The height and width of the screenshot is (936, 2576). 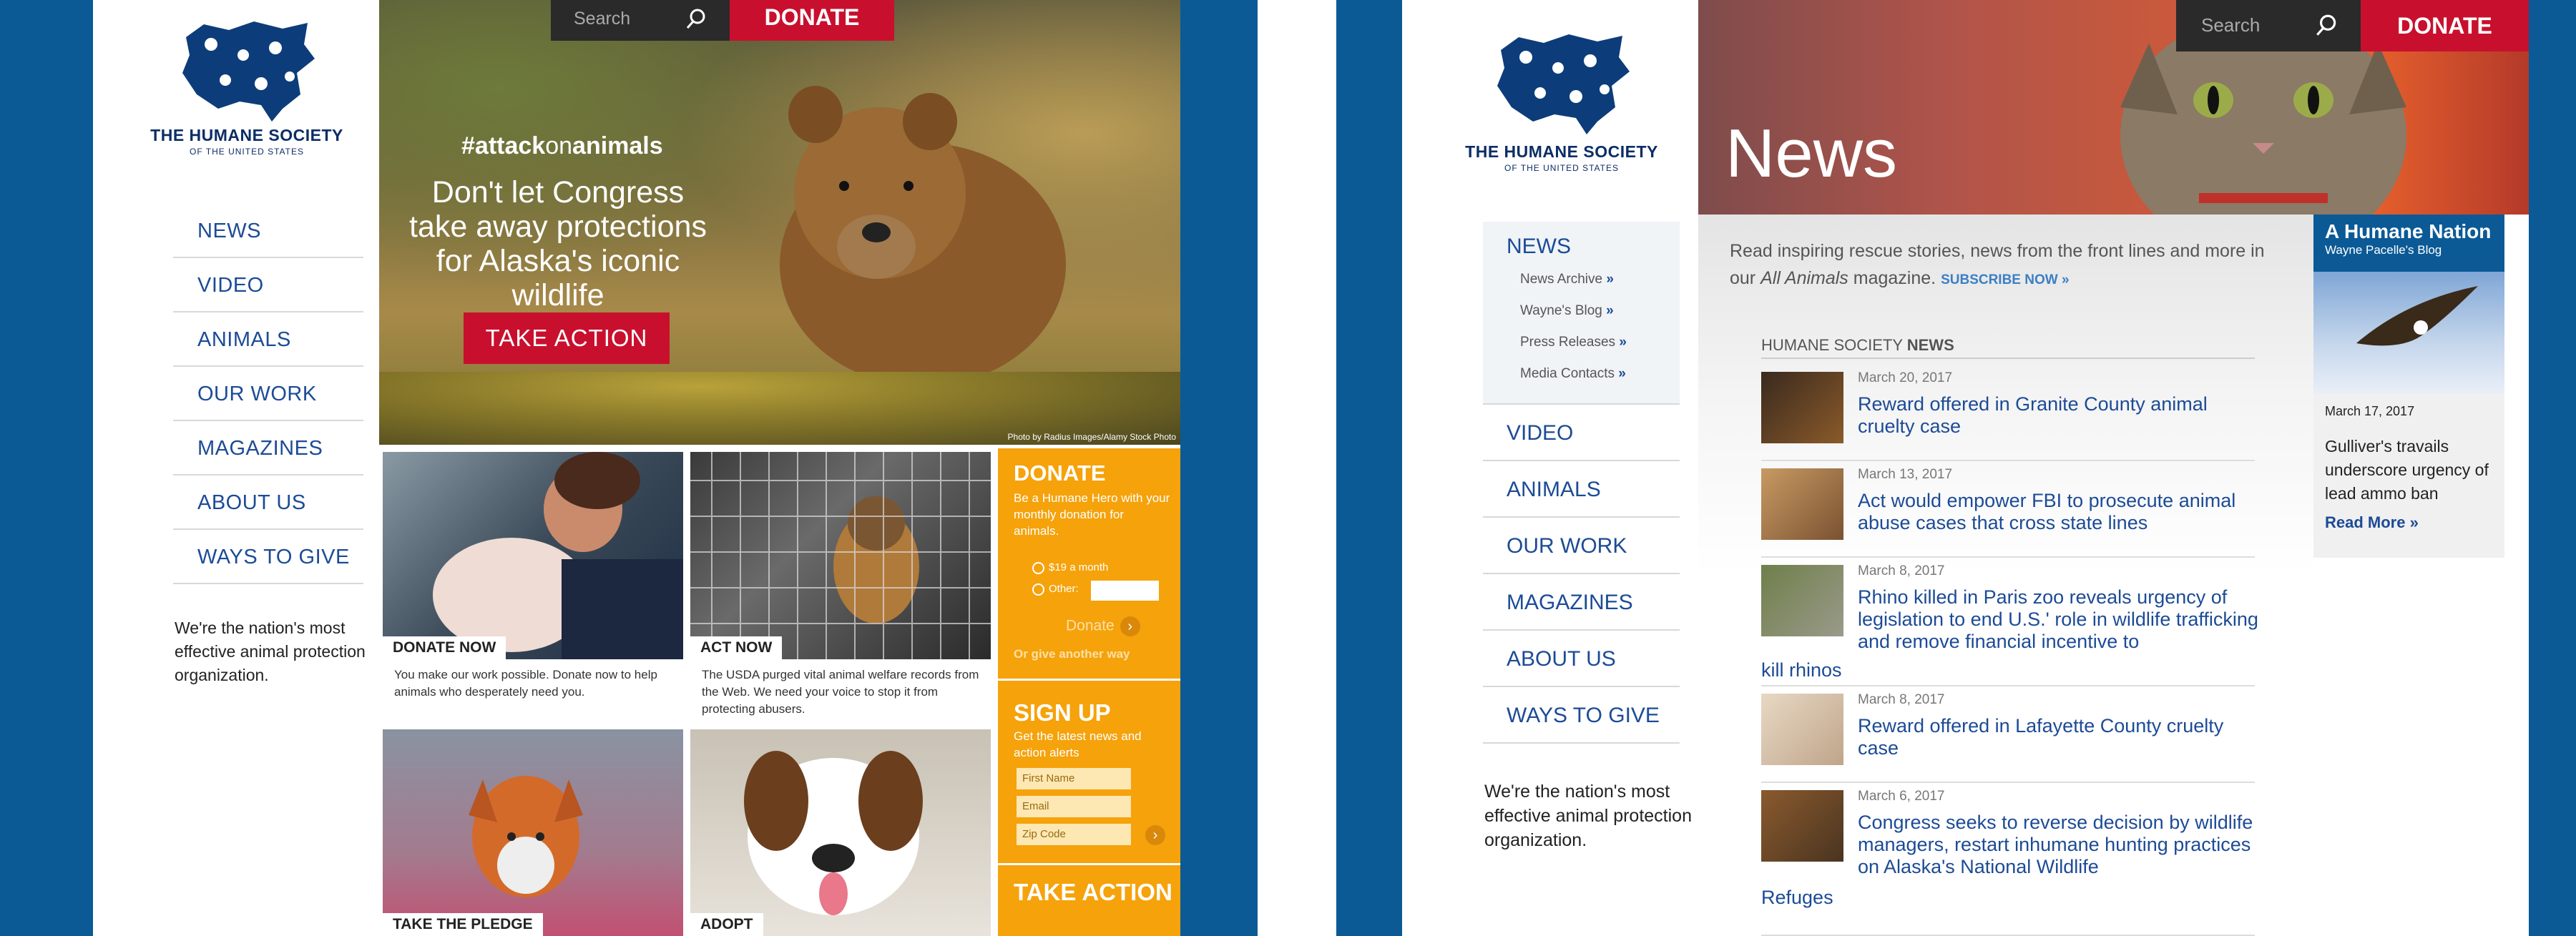 I want to click on email-field: Email, so click(x=1074, y=806).